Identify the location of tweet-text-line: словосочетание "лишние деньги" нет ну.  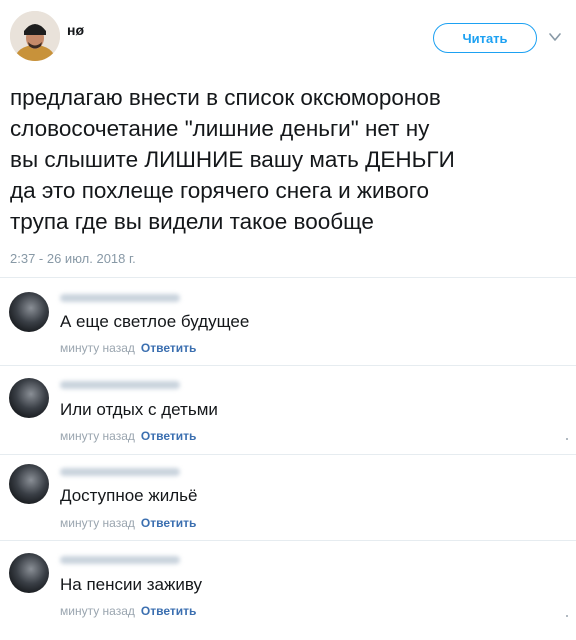
(220, 128).